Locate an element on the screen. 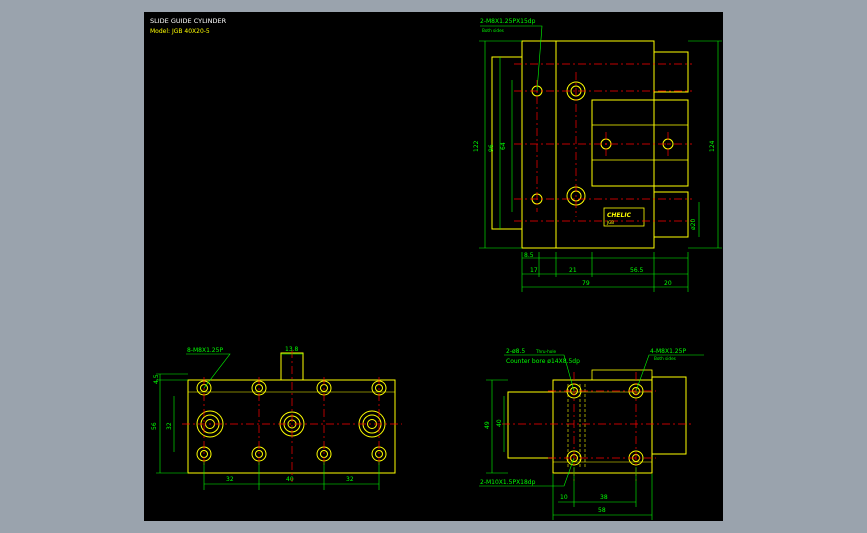 The width and height of the screenshot is (867, 533). bottom-dim-4-5: 4.5 is located at coordinates (156, 379).